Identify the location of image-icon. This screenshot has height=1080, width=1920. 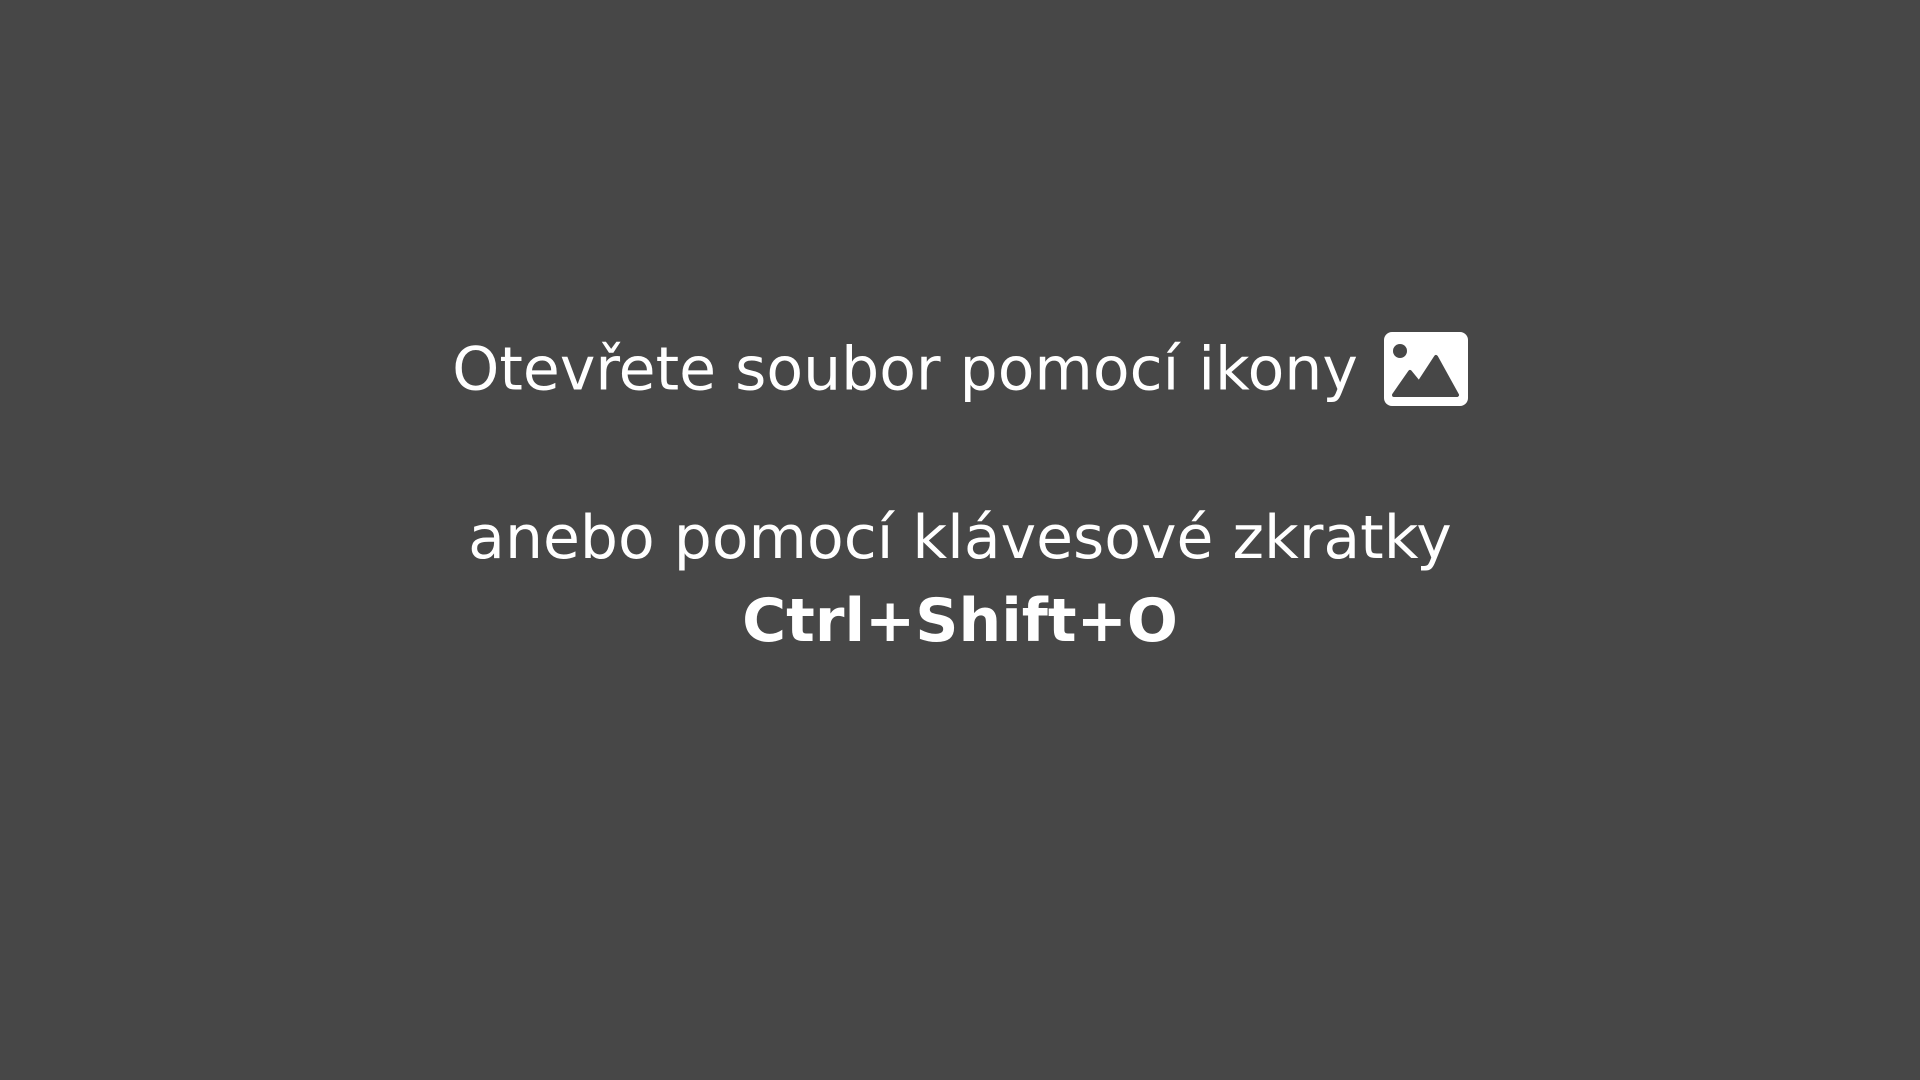
(1425, 369).